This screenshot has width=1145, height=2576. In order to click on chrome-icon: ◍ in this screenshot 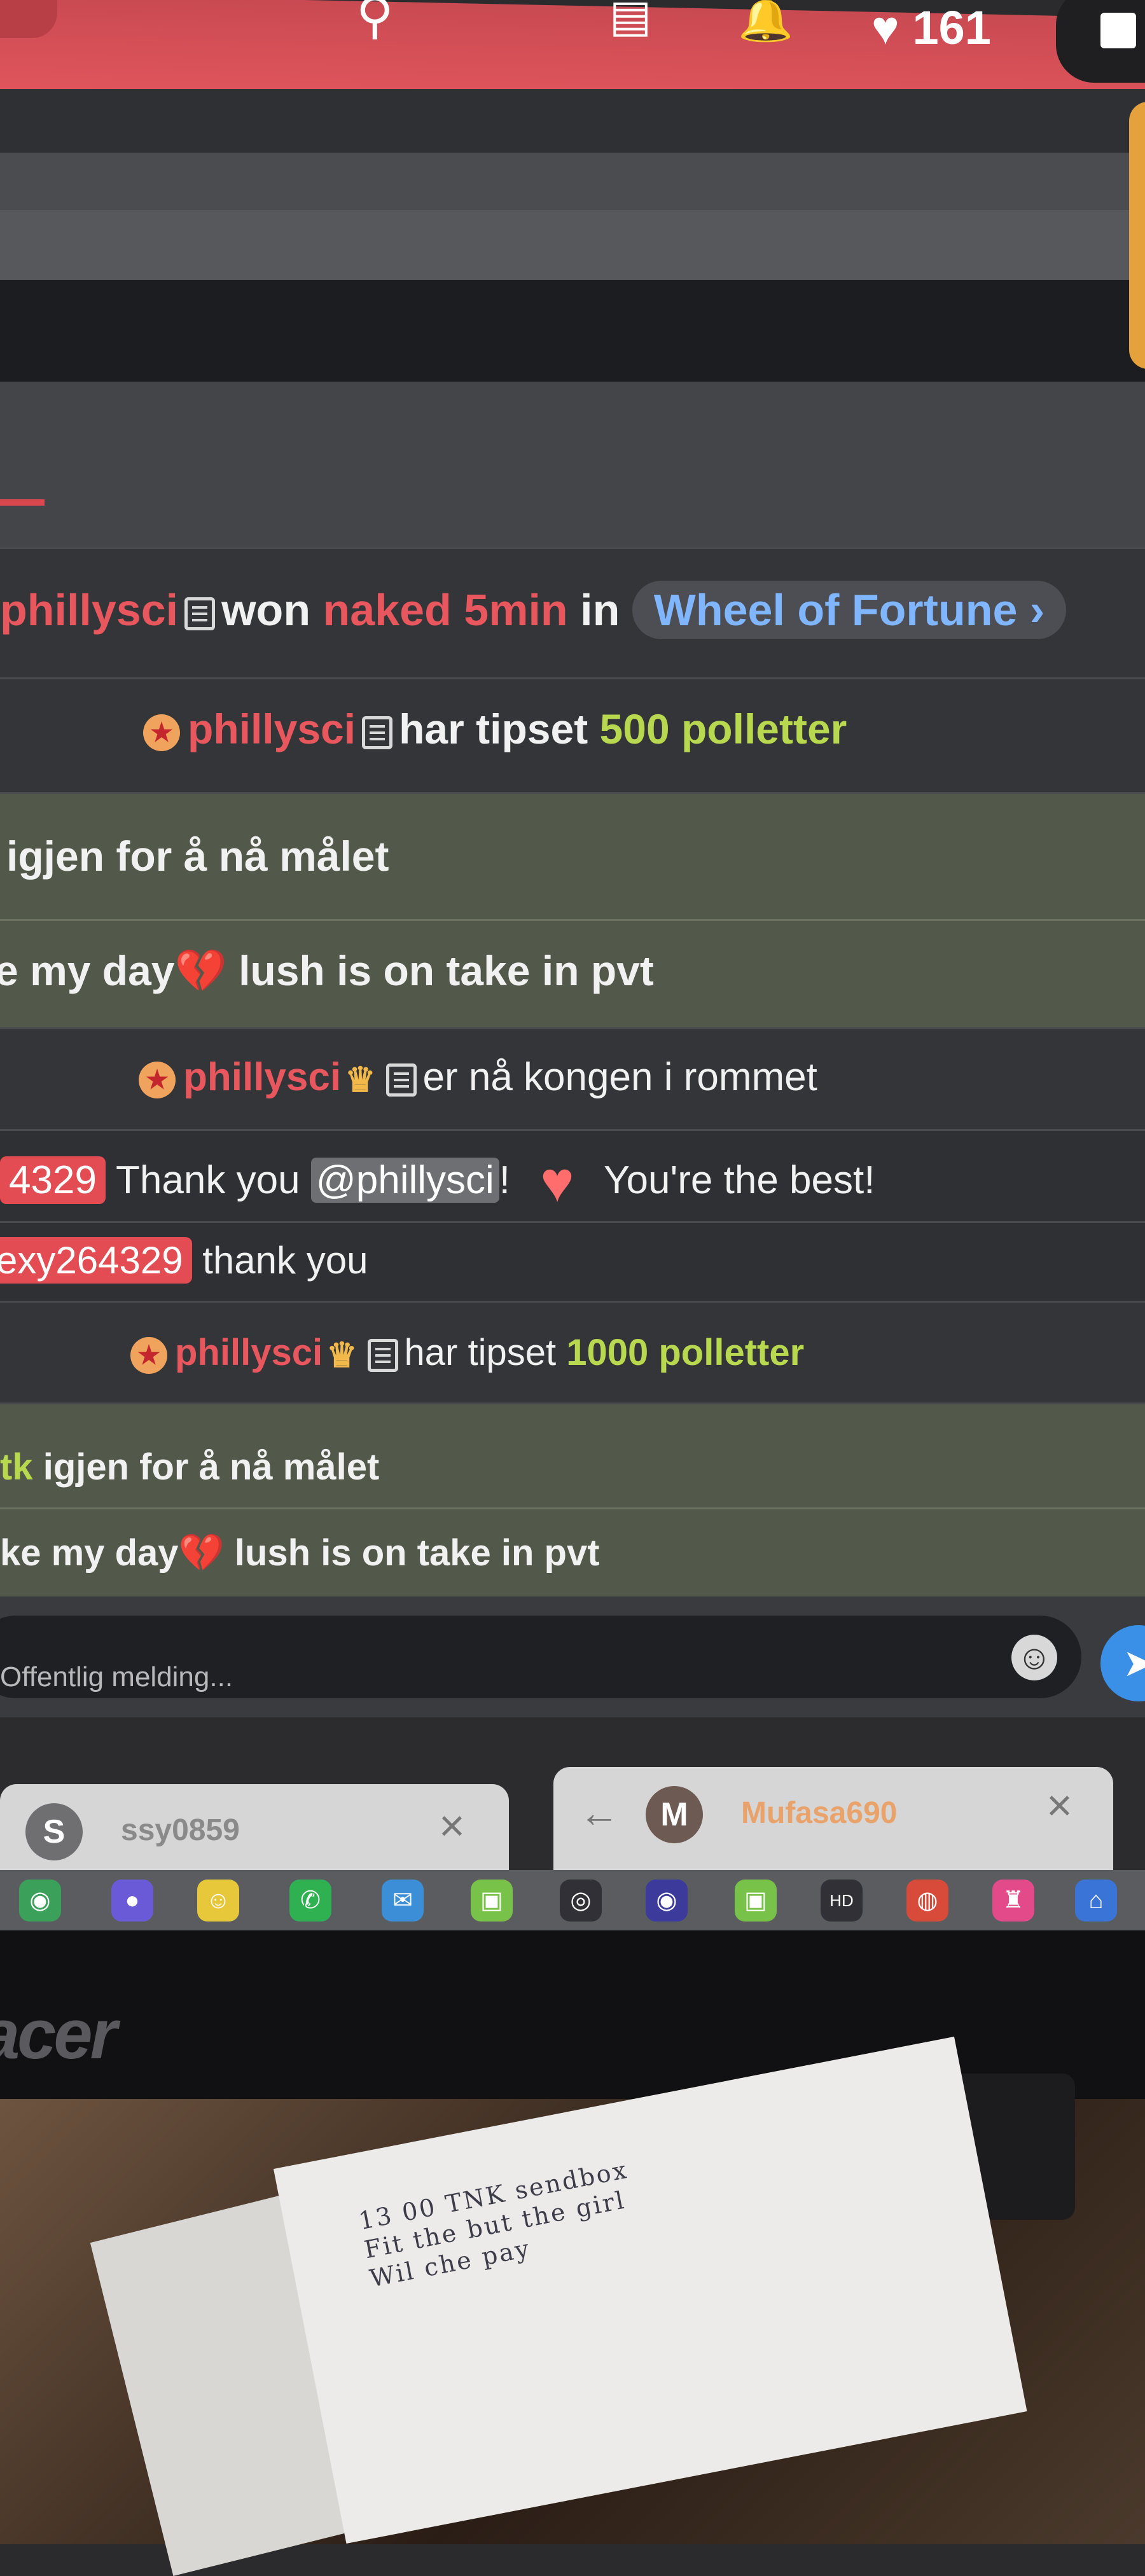, I will do `click(927, 1901)`.